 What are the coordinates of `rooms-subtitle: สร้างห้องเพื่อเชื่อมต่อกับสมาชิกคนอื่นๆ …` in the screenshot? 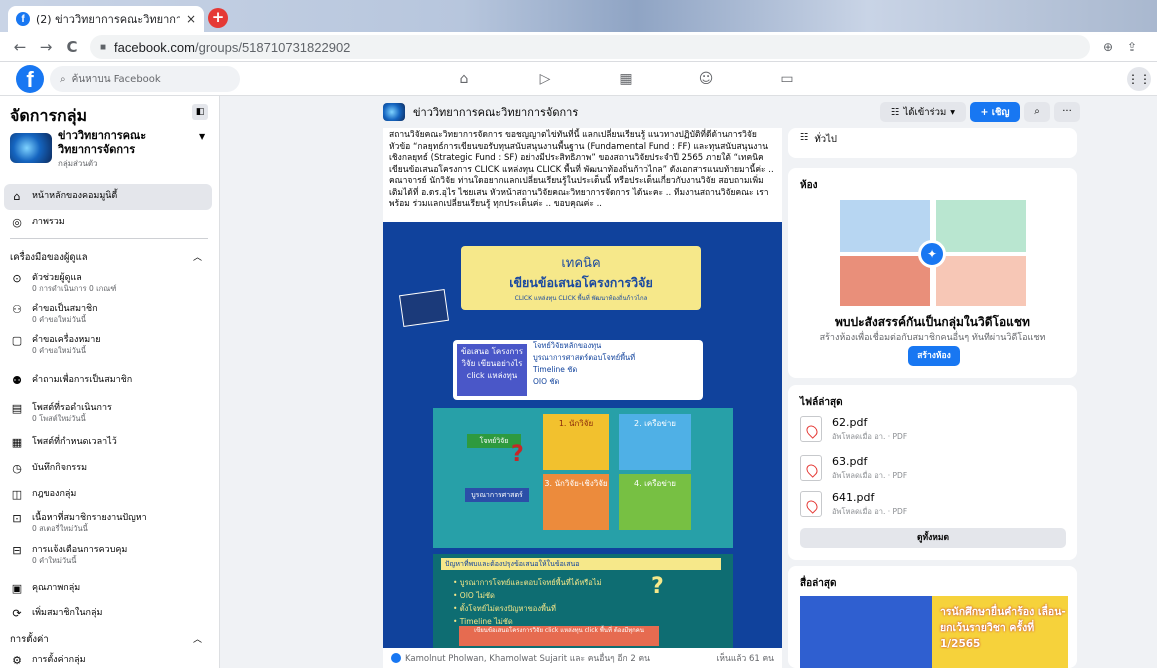 It's located at (932, 338).